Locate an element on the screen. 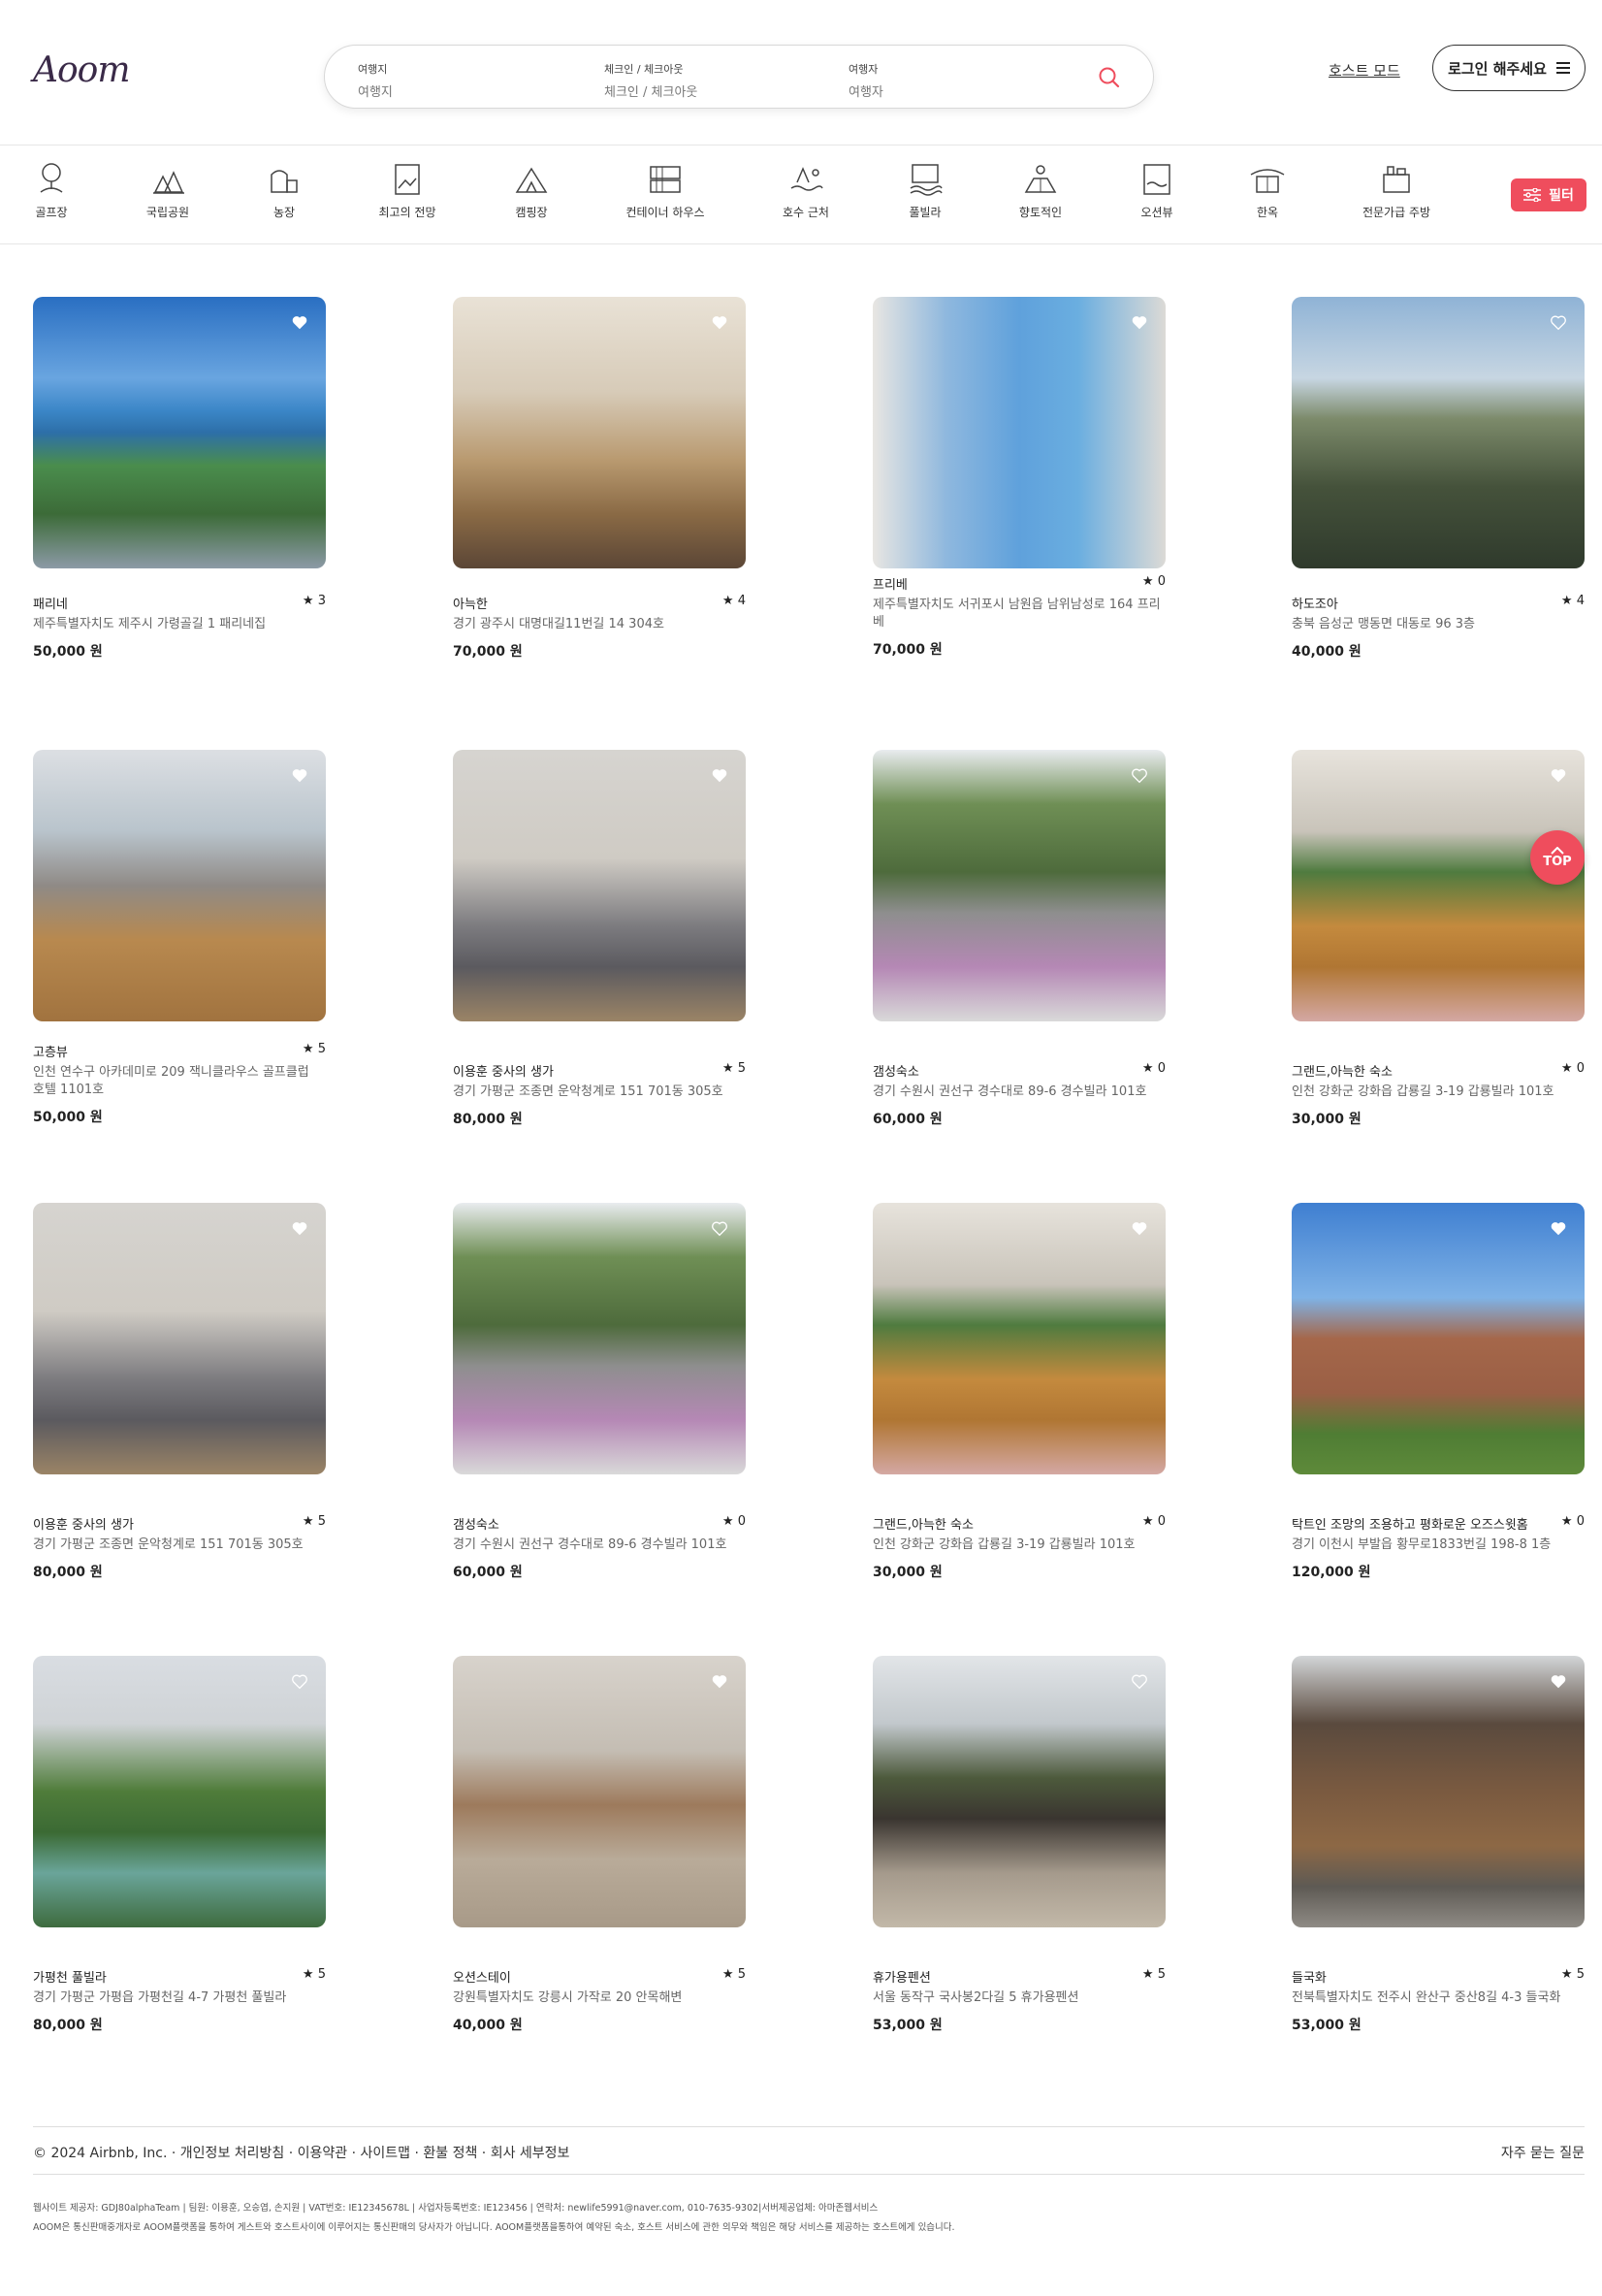  filter-button: 필터 is located at coordinates (1549, 195).